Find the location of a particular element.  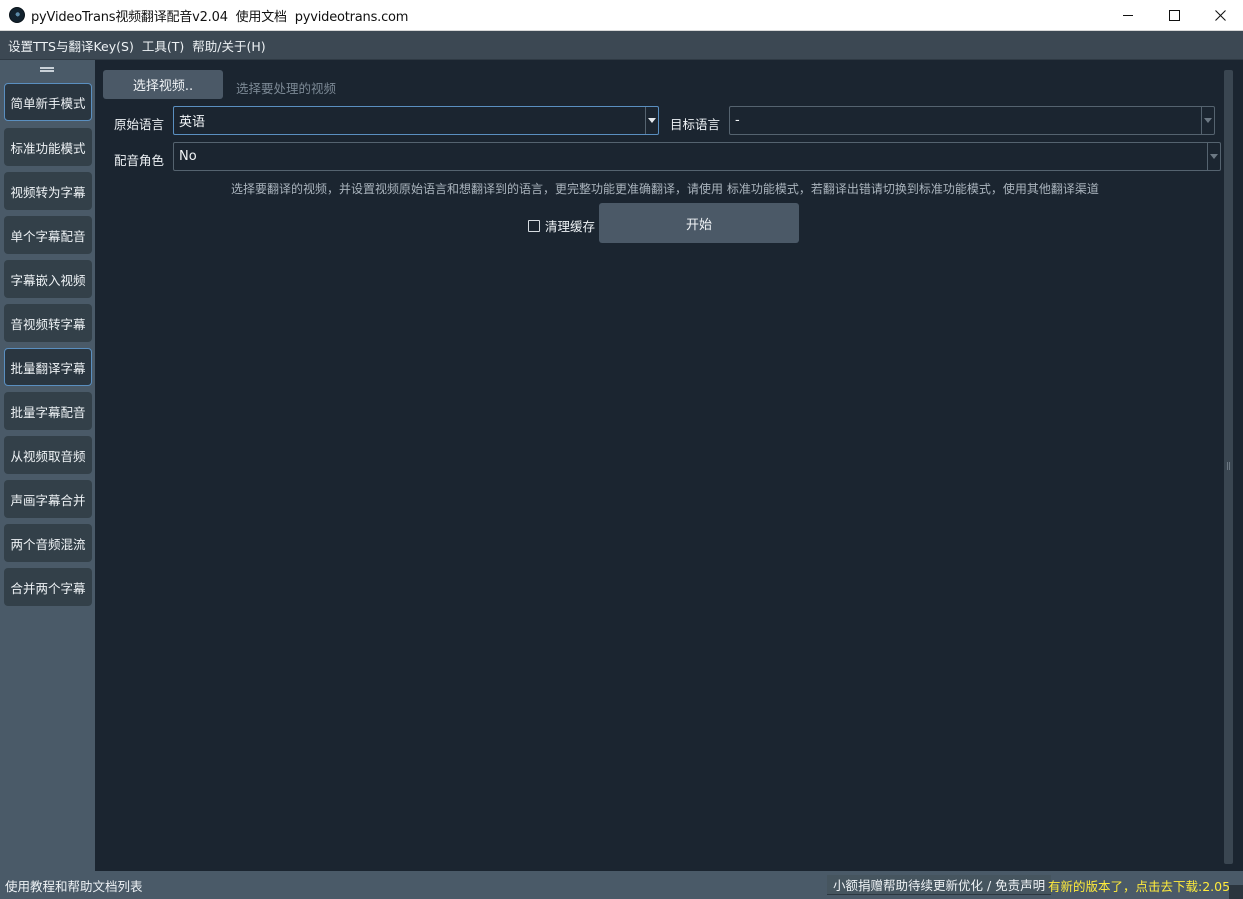

clean-cache-checkbox: 清理缓存 is located at coordinates (561, 225).